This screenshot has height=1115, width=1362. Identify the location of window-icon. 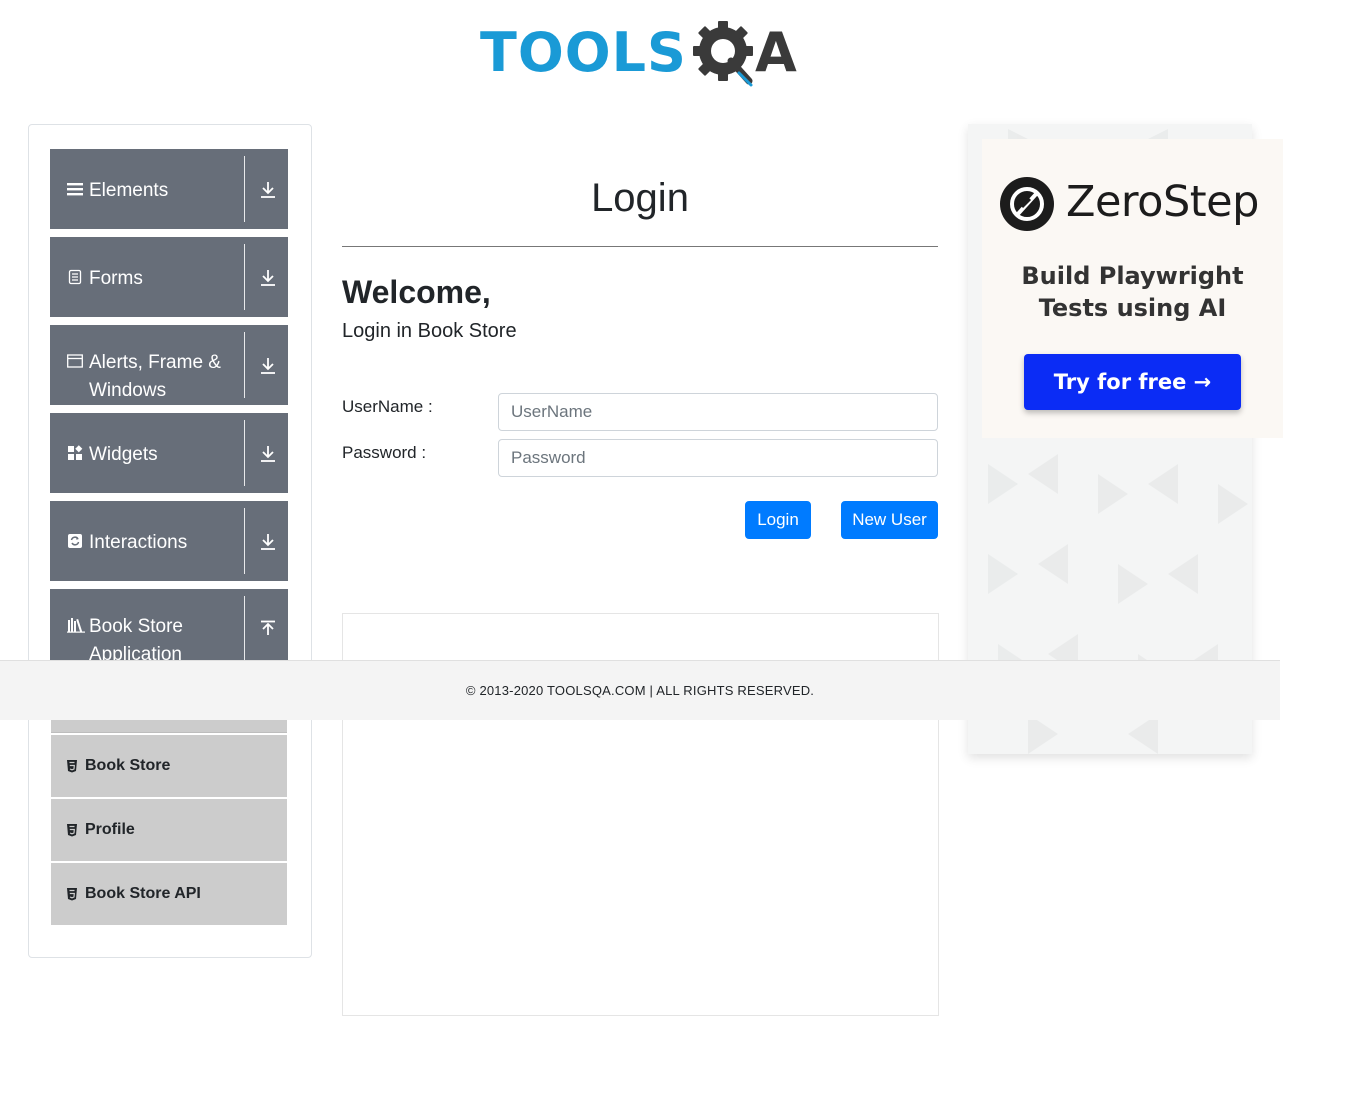
(75, 361).